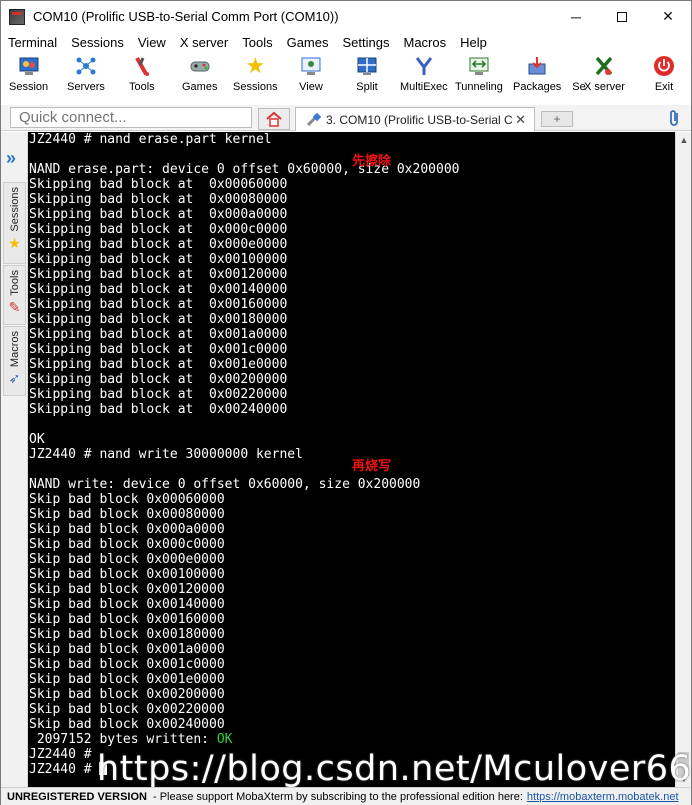 The image size is (692, 805). What do you see at coordinates (603, 797) in the screenshot?
I see `mobatek-link: https://mobaxterm.mobatek.net` at bounding box center [603, 797].